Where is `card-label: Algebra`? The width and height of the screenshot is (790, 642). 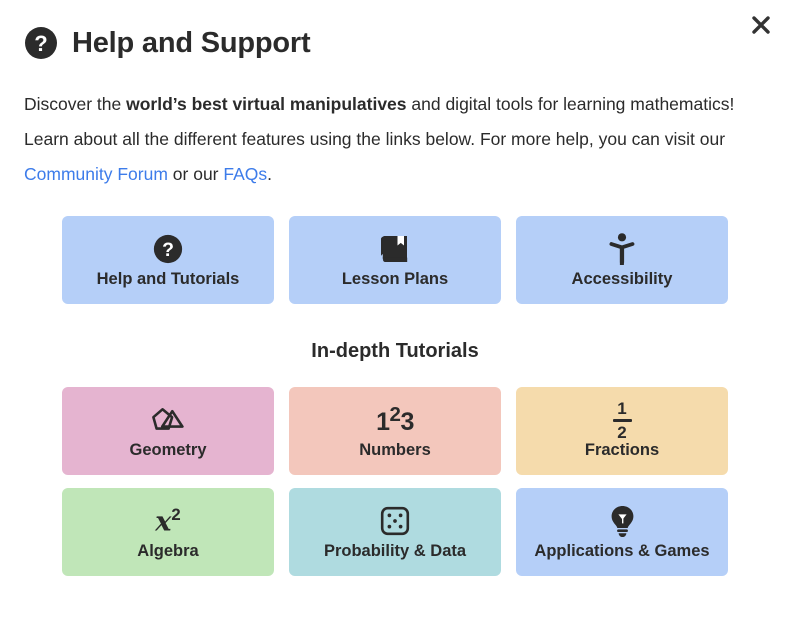 card-label: Algebra is located at coordinates (168, 551).